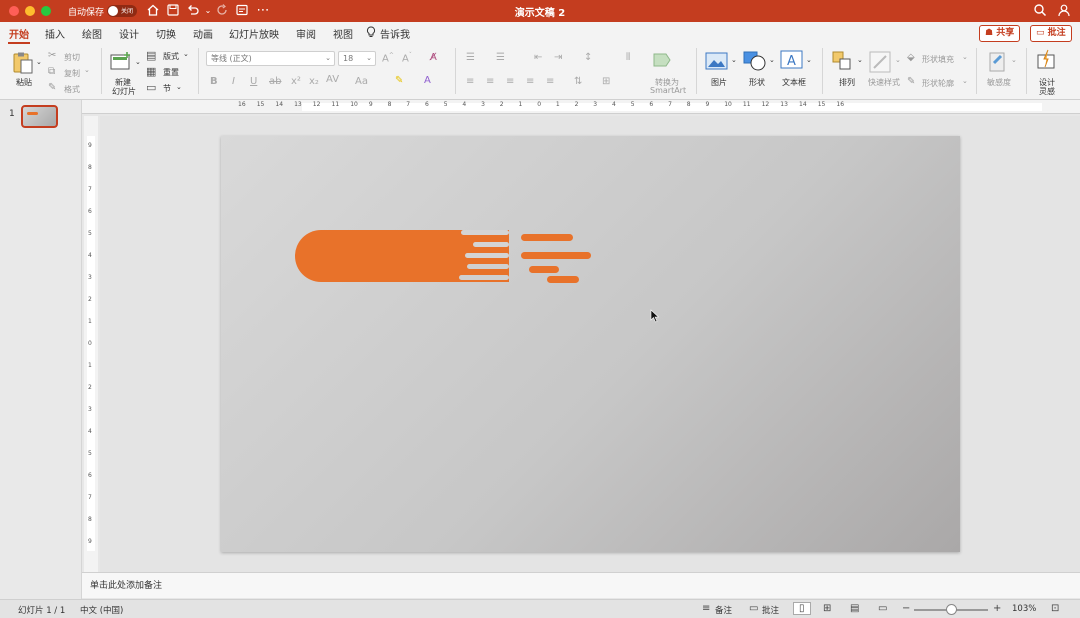 This screenshot has width=1080, height=618. Describe the element at coordinates (938, 83) in the screenshot. I see `shape-outline-button: 形状轮廓` at that location.